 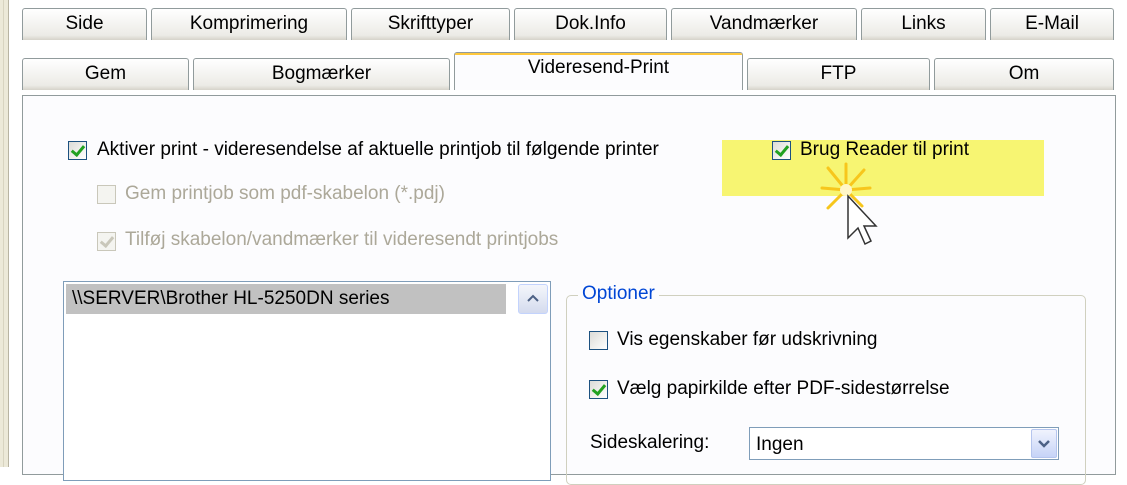 What do you see at coordinates (650, 442) in the screenshot?
I see `scaling-label: Sideskalering:` at bounding box center [650, 442].